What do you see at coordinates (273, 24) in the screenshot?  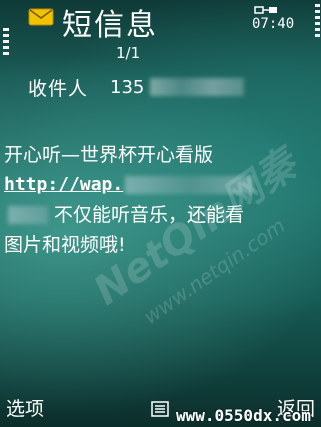 I see `clock: 07:40` at bounding box center [273, 24].